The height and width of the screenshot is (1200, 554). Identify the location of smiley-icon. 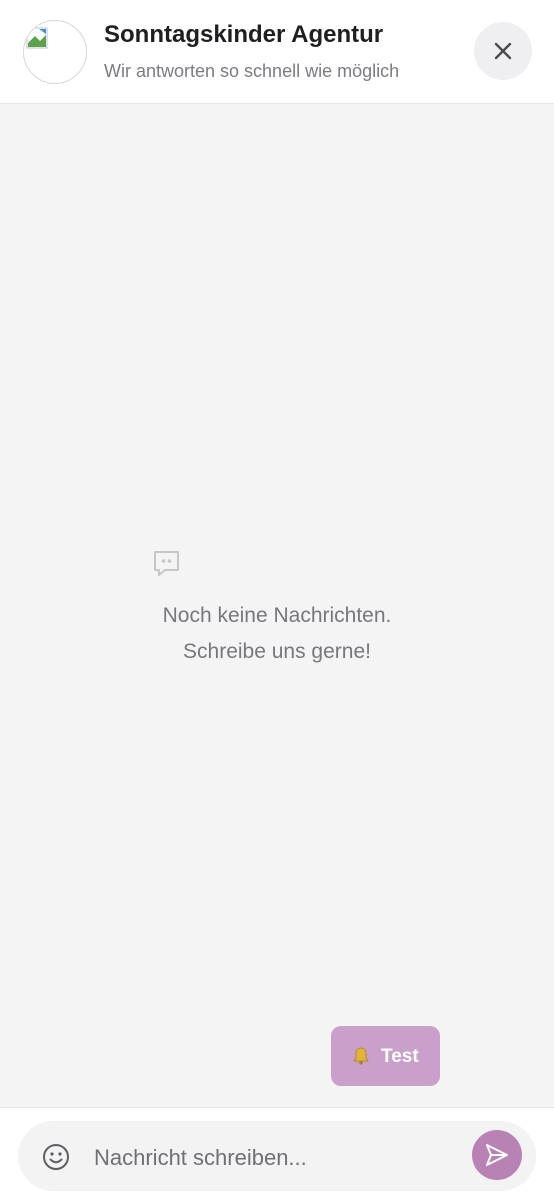
(56, 1157).